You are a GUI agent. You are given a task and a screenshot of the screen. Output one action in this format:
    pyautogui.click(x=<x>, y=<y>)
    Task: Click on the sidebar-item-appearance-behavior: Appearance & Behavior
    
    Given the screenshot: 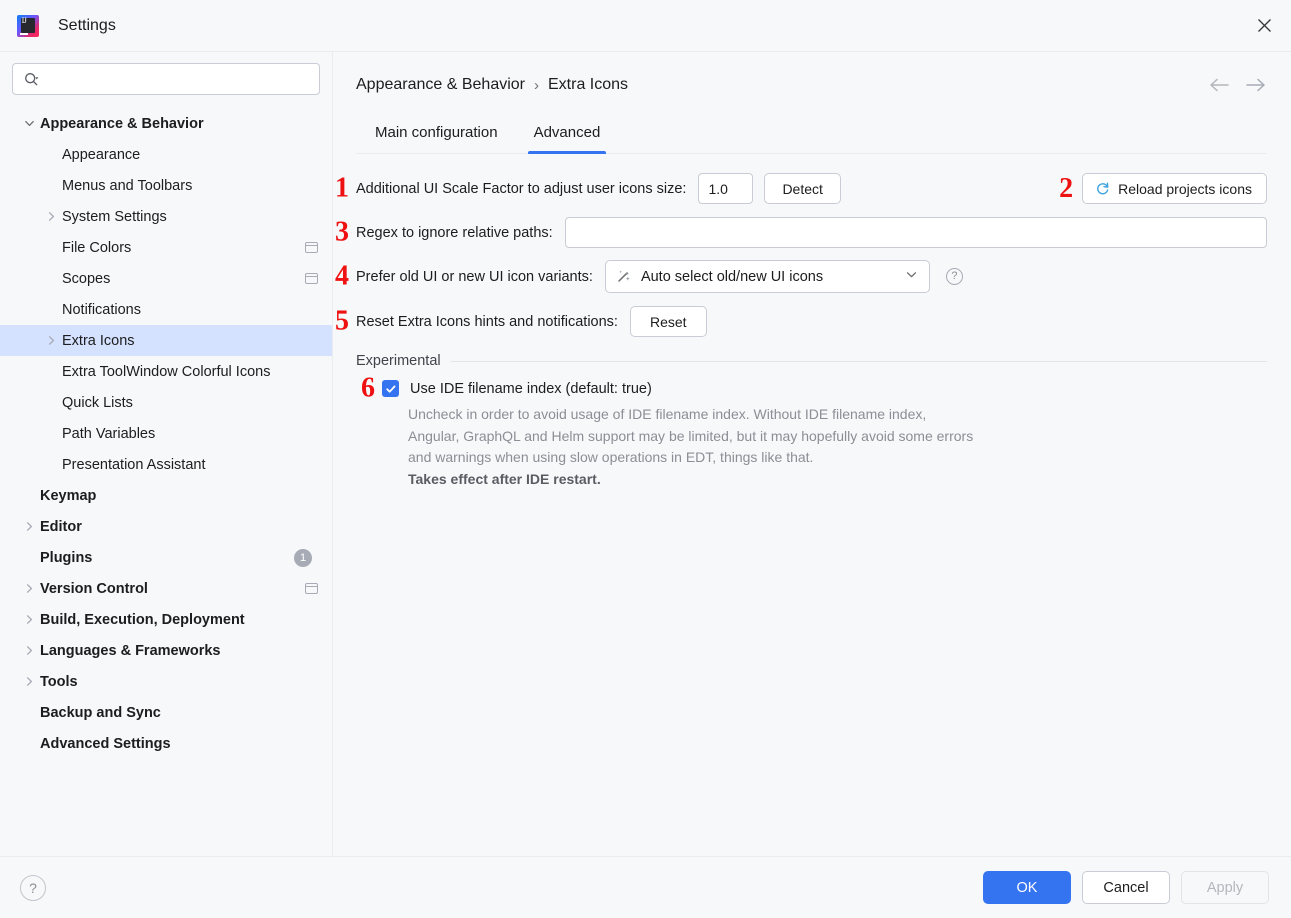 What is the action you would take?
    pyautogui.click(x=166, y=123)
    